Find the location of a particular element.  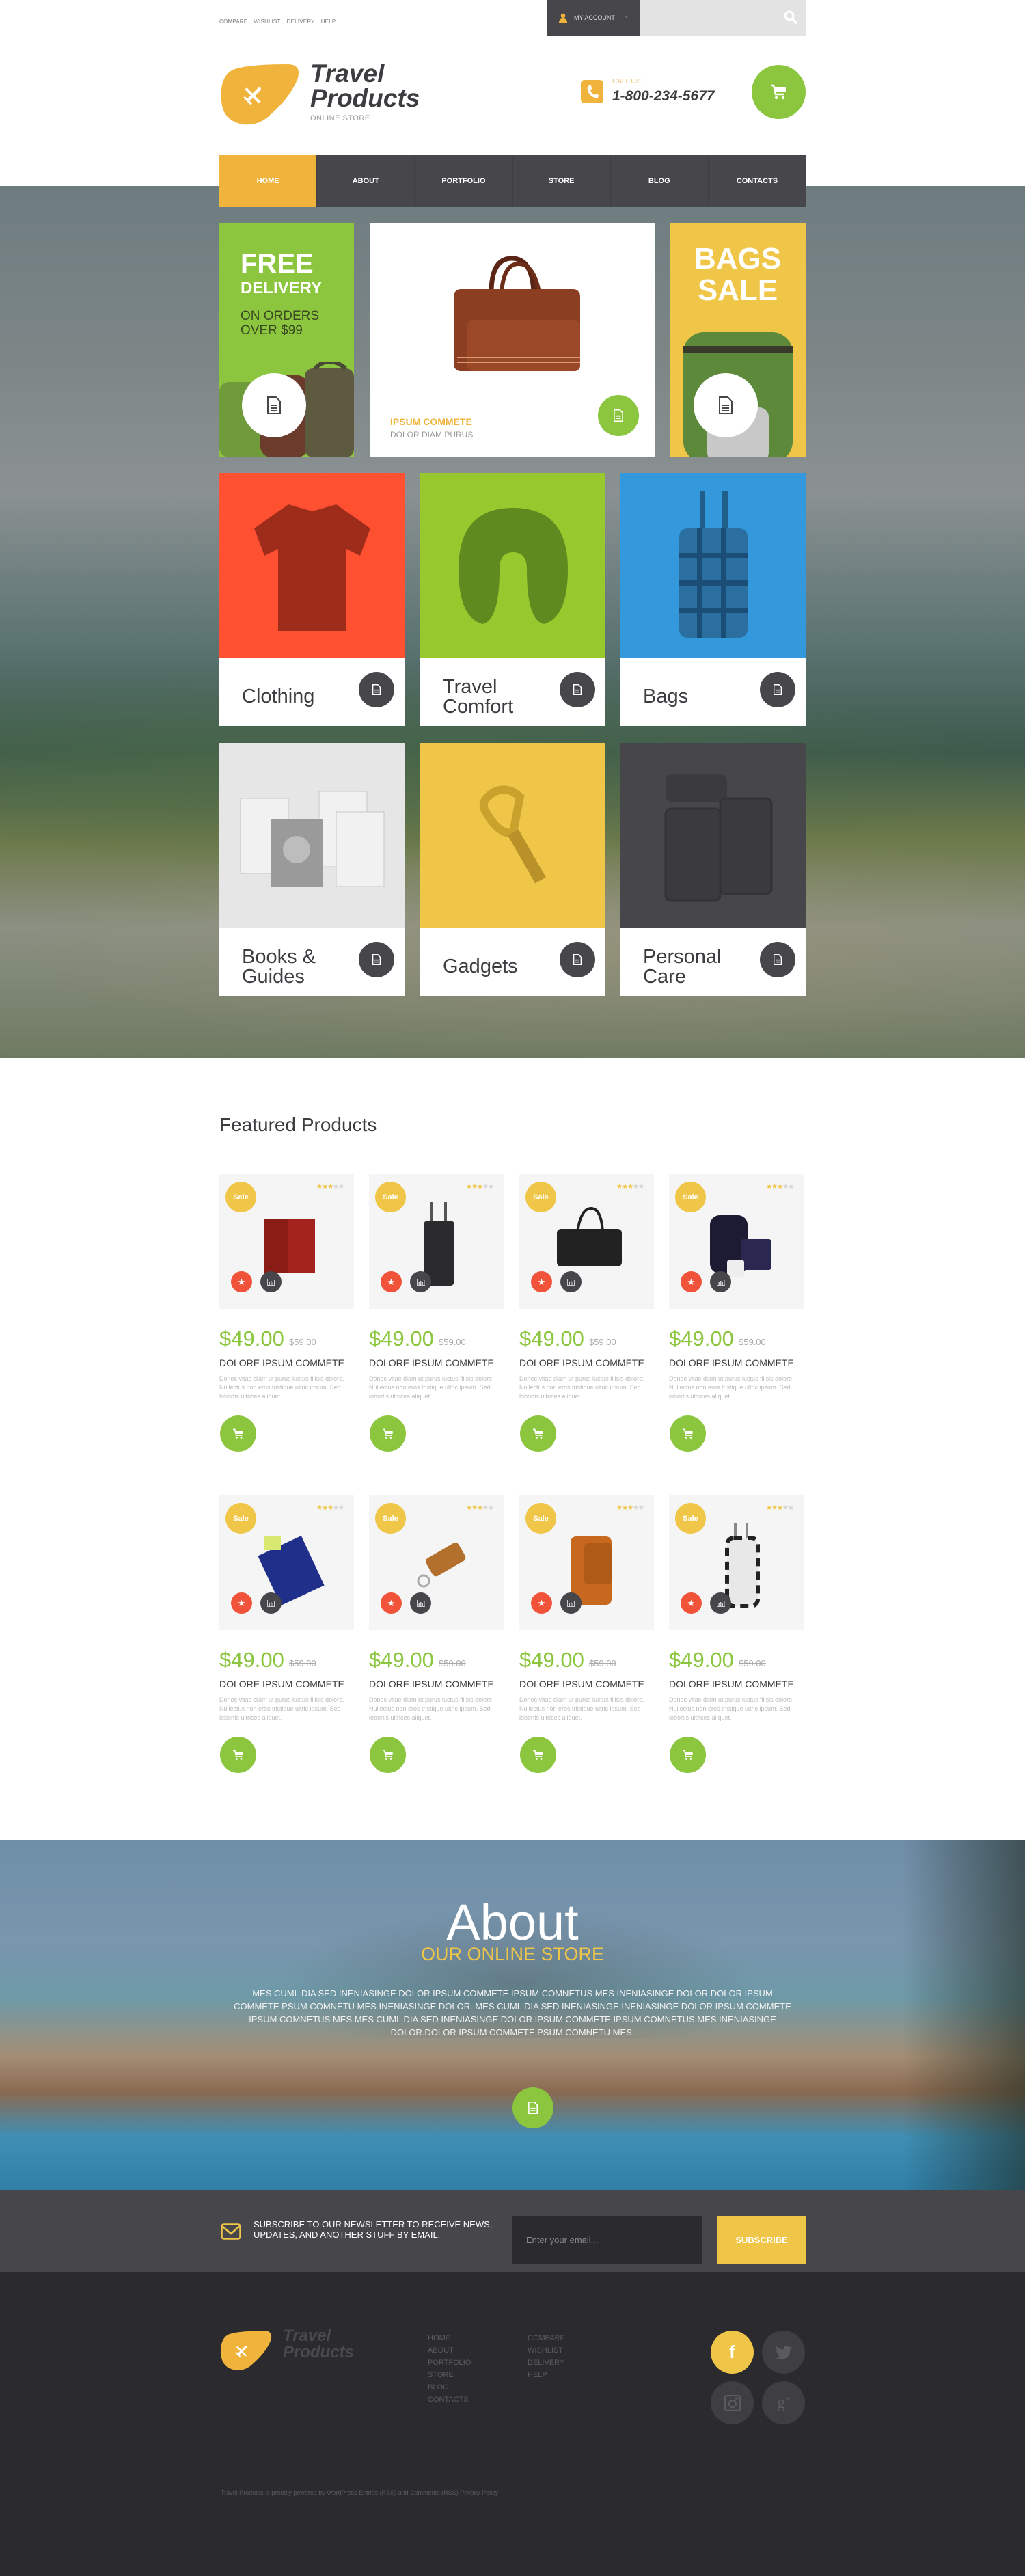

footer-link-wishlist: WISHLIST is located at coordinates (546, 2350).